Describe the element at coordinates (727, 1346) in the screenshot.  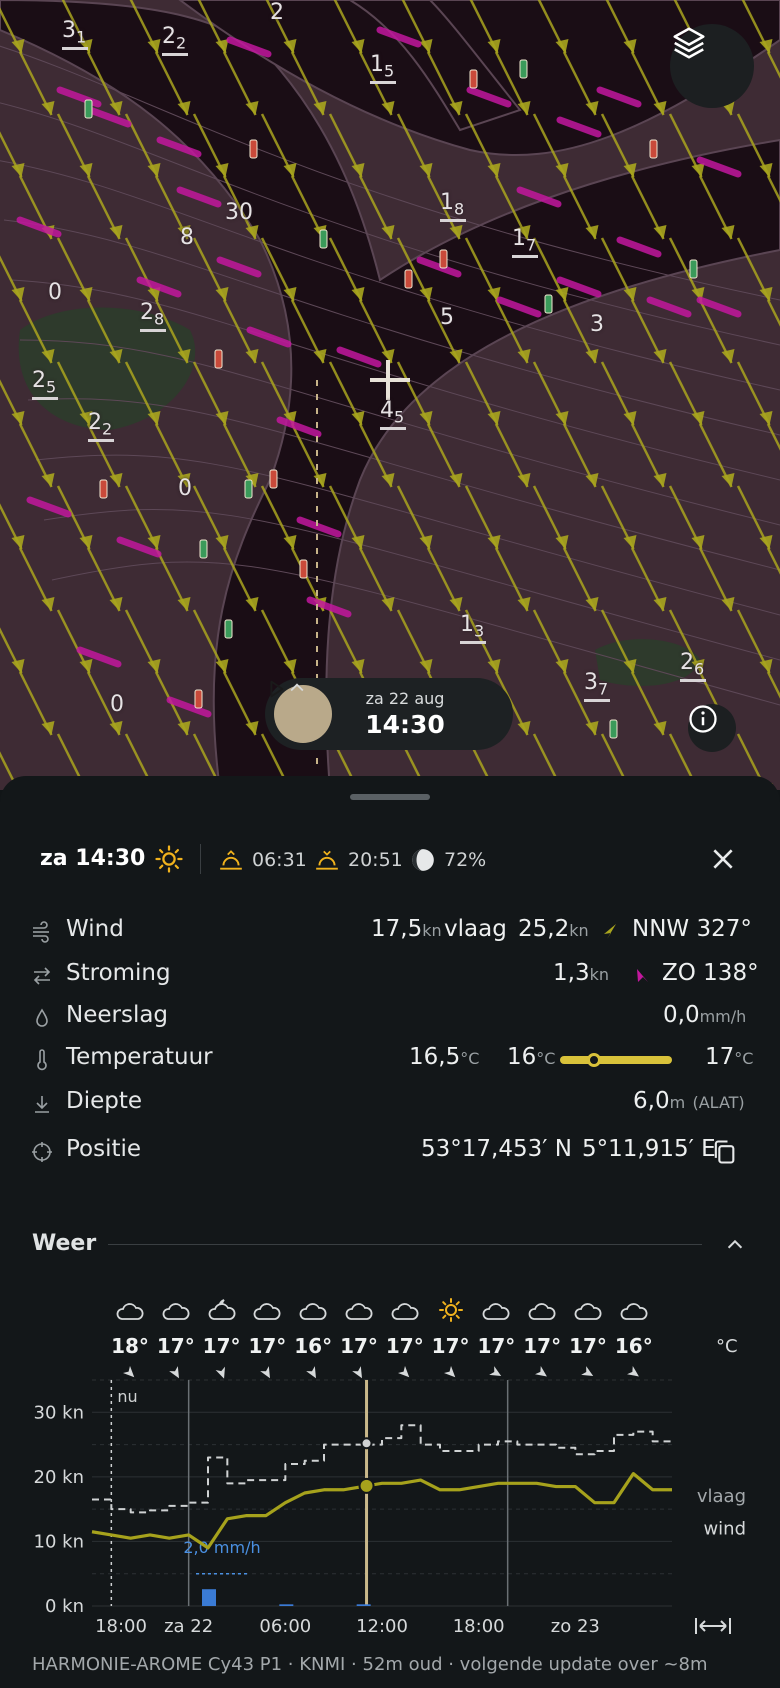
I see `temp-unit: °C` at that location.